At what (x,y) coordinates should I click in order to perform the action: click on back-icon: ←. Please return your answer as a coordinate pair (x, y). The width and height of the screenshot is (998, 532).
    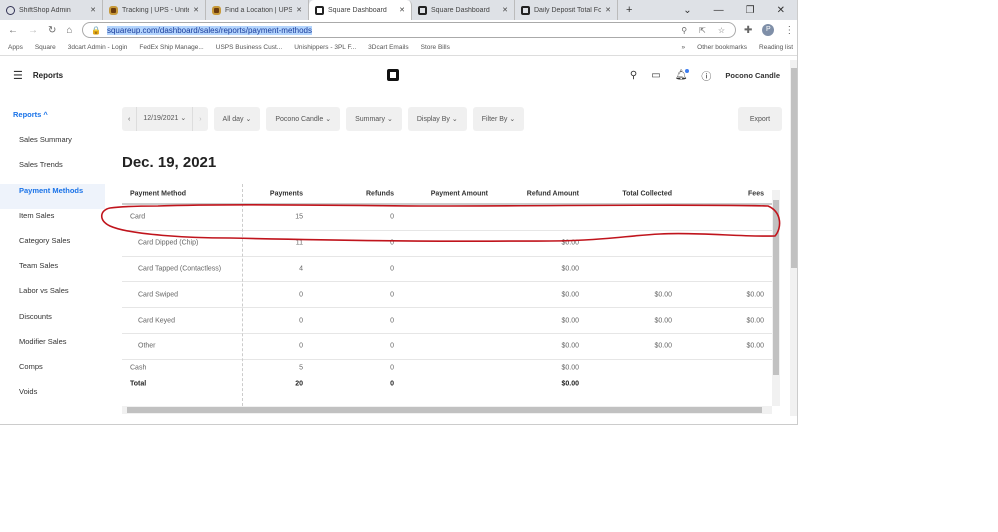
    Looking at the image, I should click on (13, 30).